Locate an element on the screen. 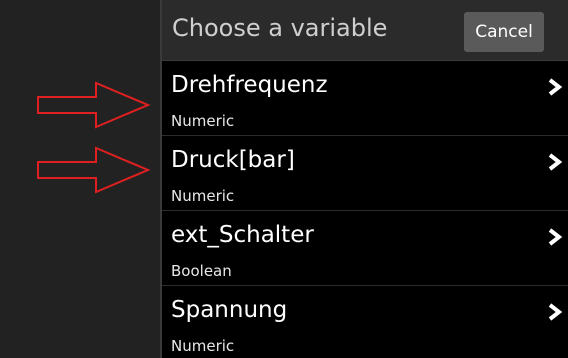  variable-item-spannung: Spannung Numeric is located at coordinates (365, 321).